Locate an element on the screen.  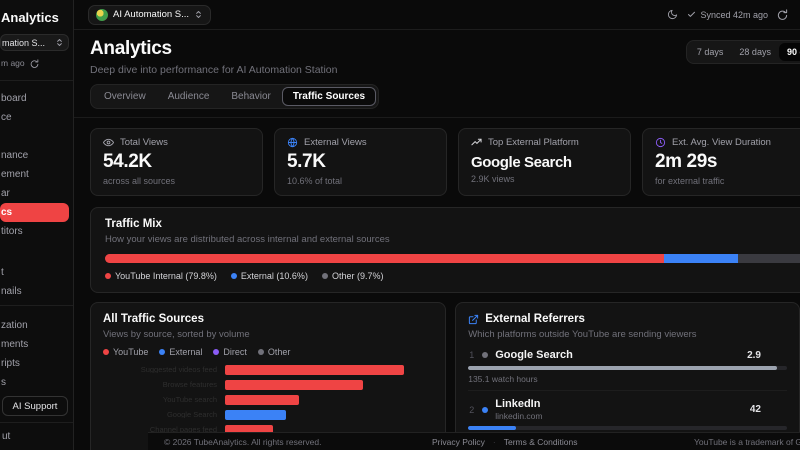
stat-label: Ext. Avg. View Duration is located at coordinates (721, 142).